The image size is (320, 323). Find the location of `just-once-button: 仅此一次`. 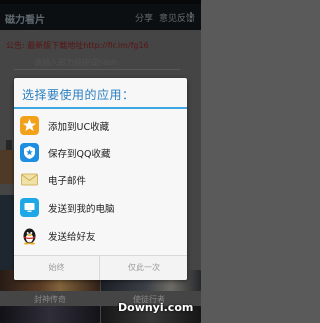

just-once-button: 仅此一次 is located at coordinates (144, 268).